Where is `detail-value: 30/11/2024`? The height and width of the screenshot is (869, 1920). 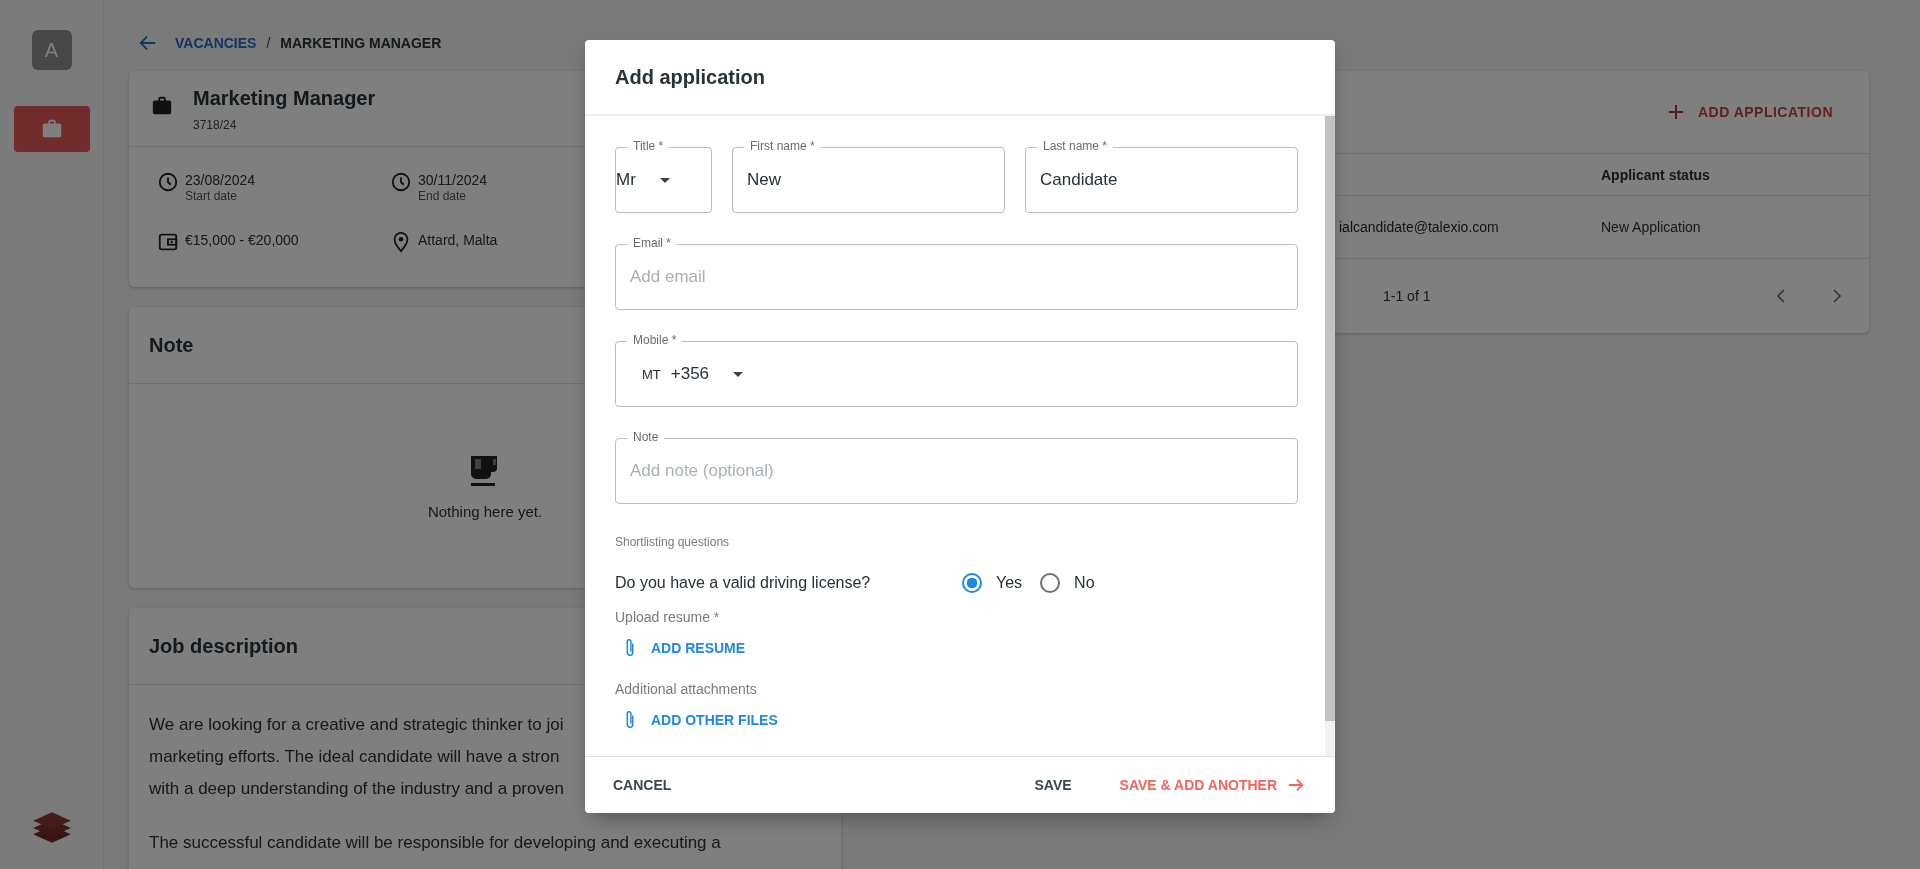 detail-value: 30/11/2024 is located at coordinates (453, 180).